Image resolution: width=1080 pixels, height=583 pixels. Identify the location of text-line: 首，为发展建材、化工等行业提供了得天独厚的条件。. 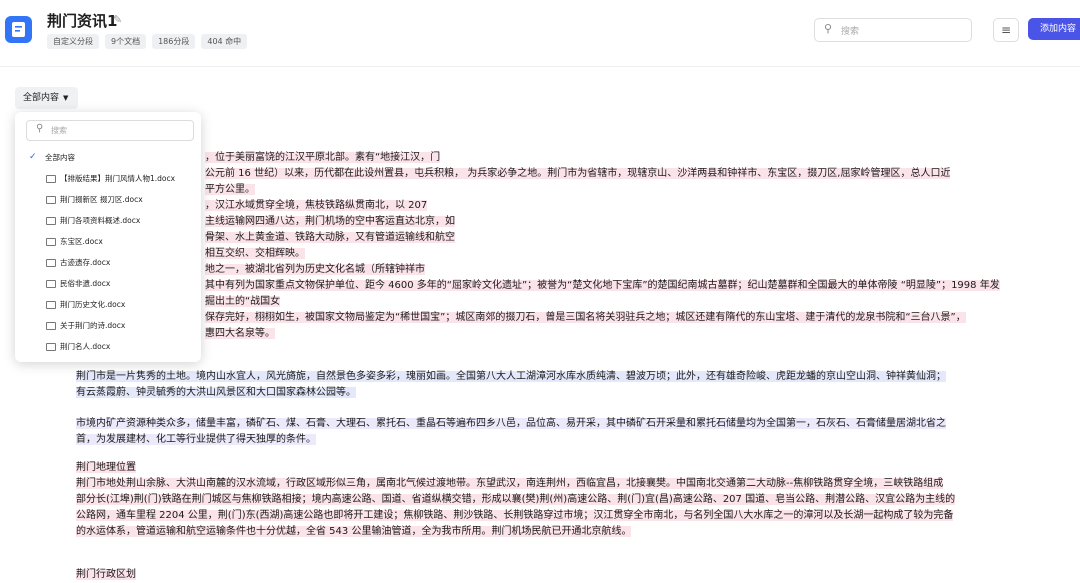
(196, 439).